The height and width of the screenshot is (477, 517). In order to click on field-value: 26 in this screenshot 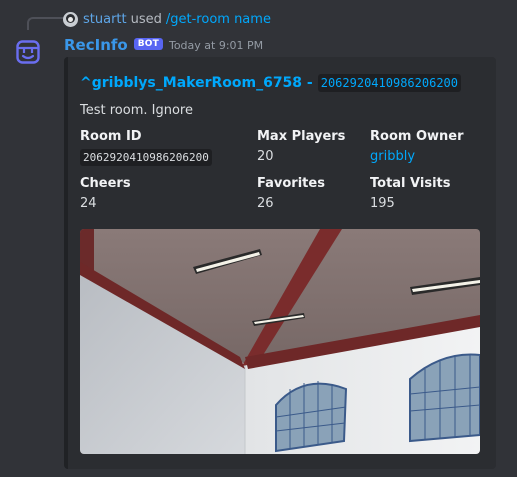, I will do `click(265, 203)`.